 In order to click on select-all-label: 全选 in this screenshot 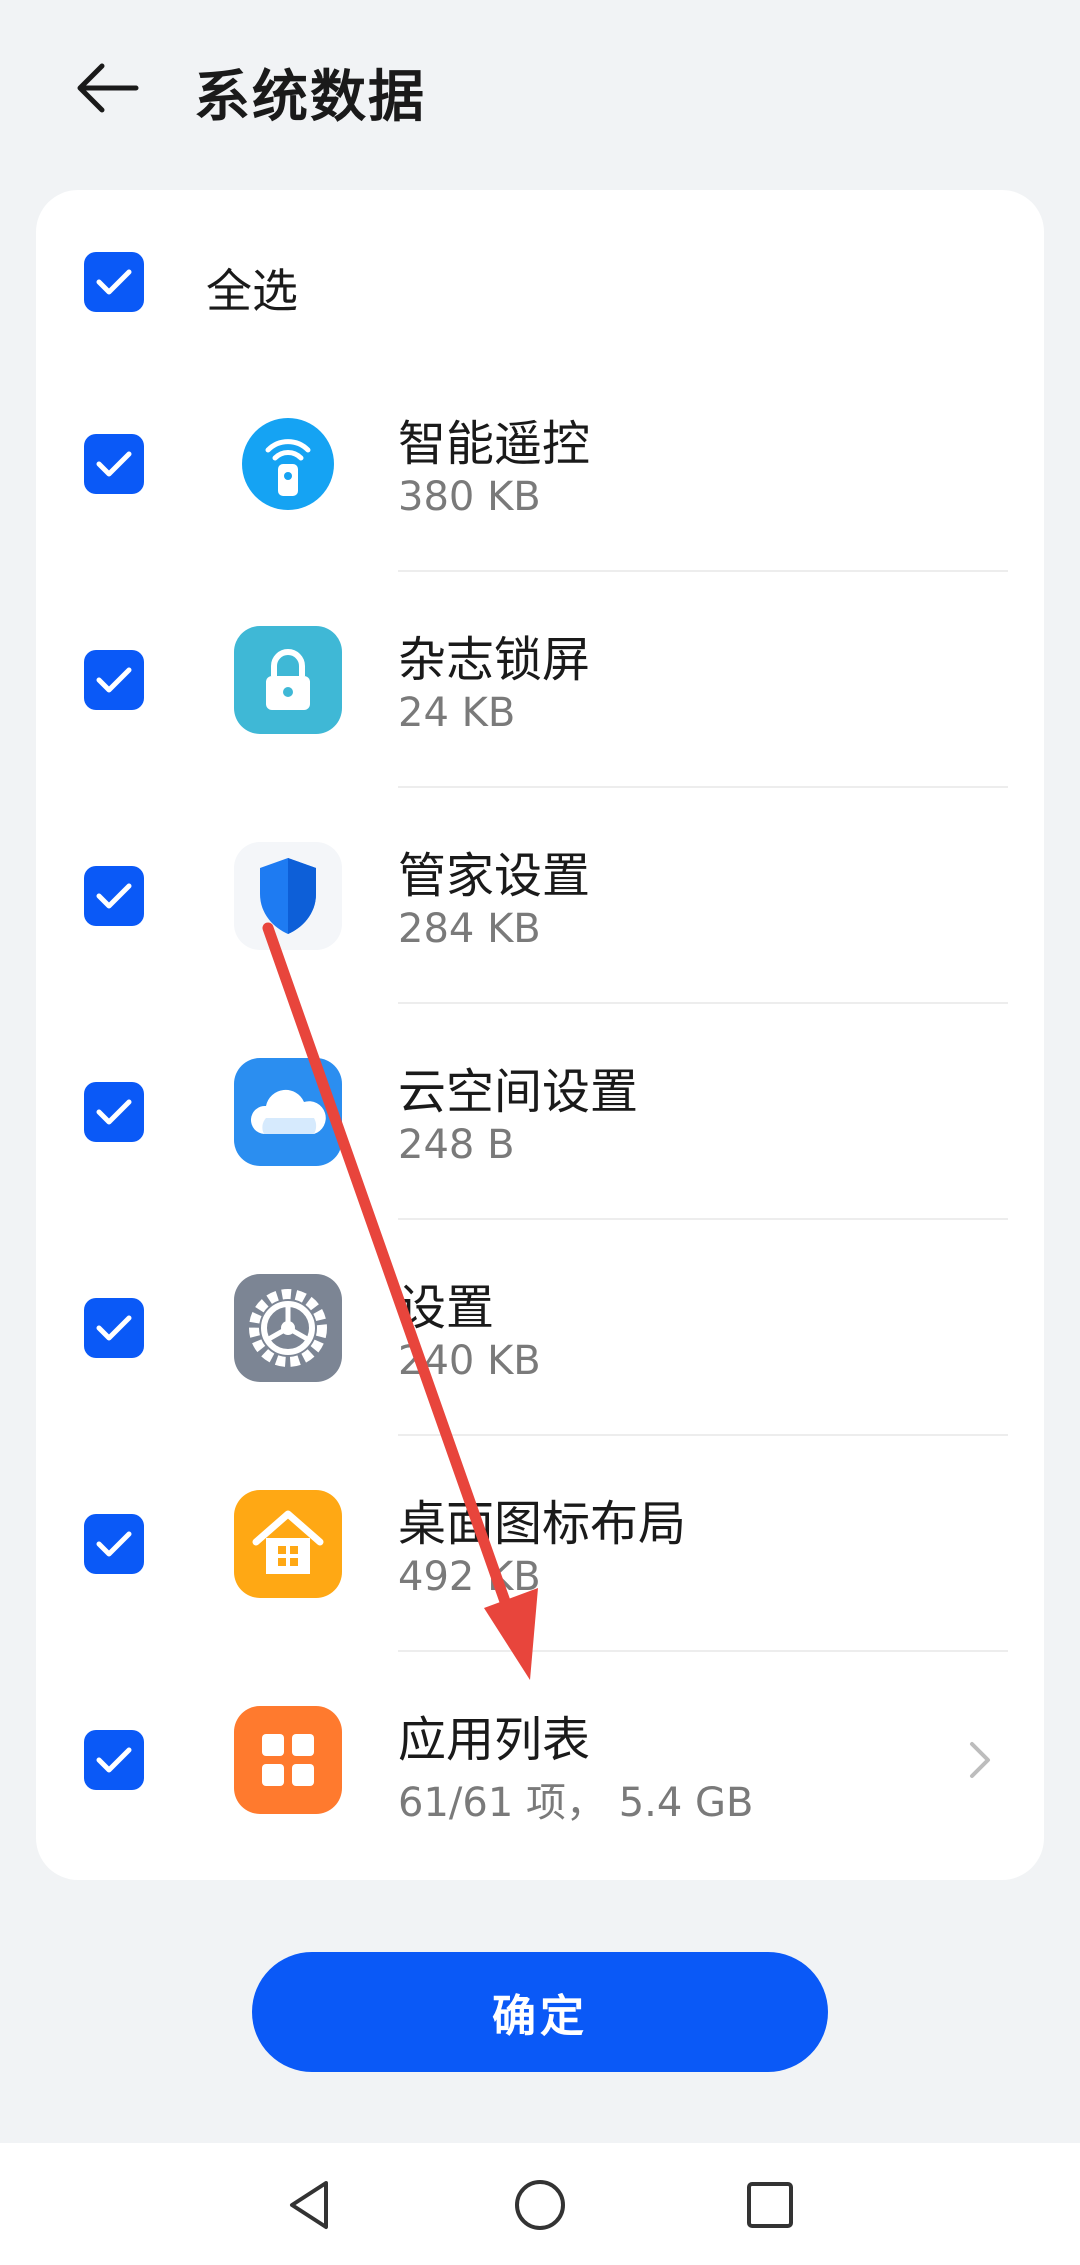, I will do `click(252, 291)`.